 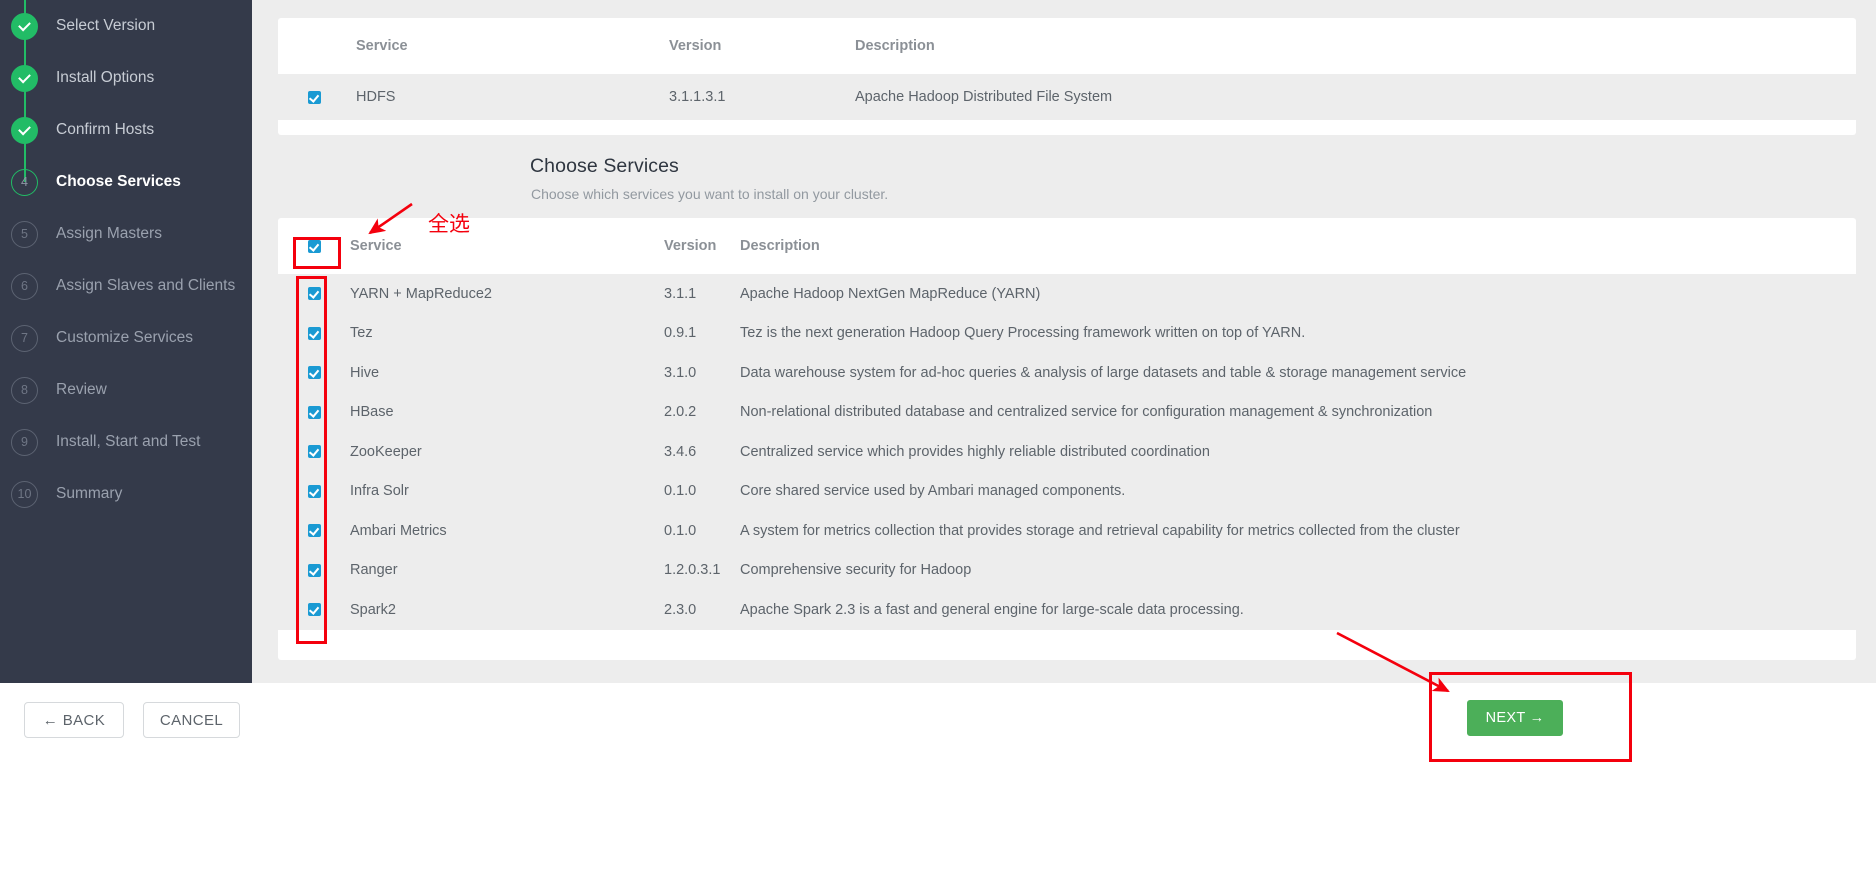 What do you see at coordinates (81, 389) in the screenshot?
I see `sidebar-step-label: Review` at bounding box center [81, 389].